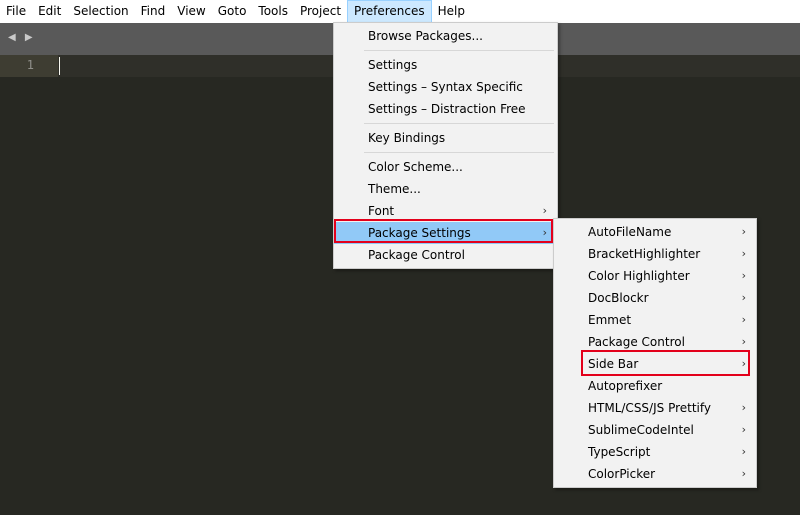 This screenshot has height=515, width=800. What do you see at coordinates (622, 474) in the screenshot?
I see `submenu-item-label: ColorPicker` at bounding box center [622, 474].